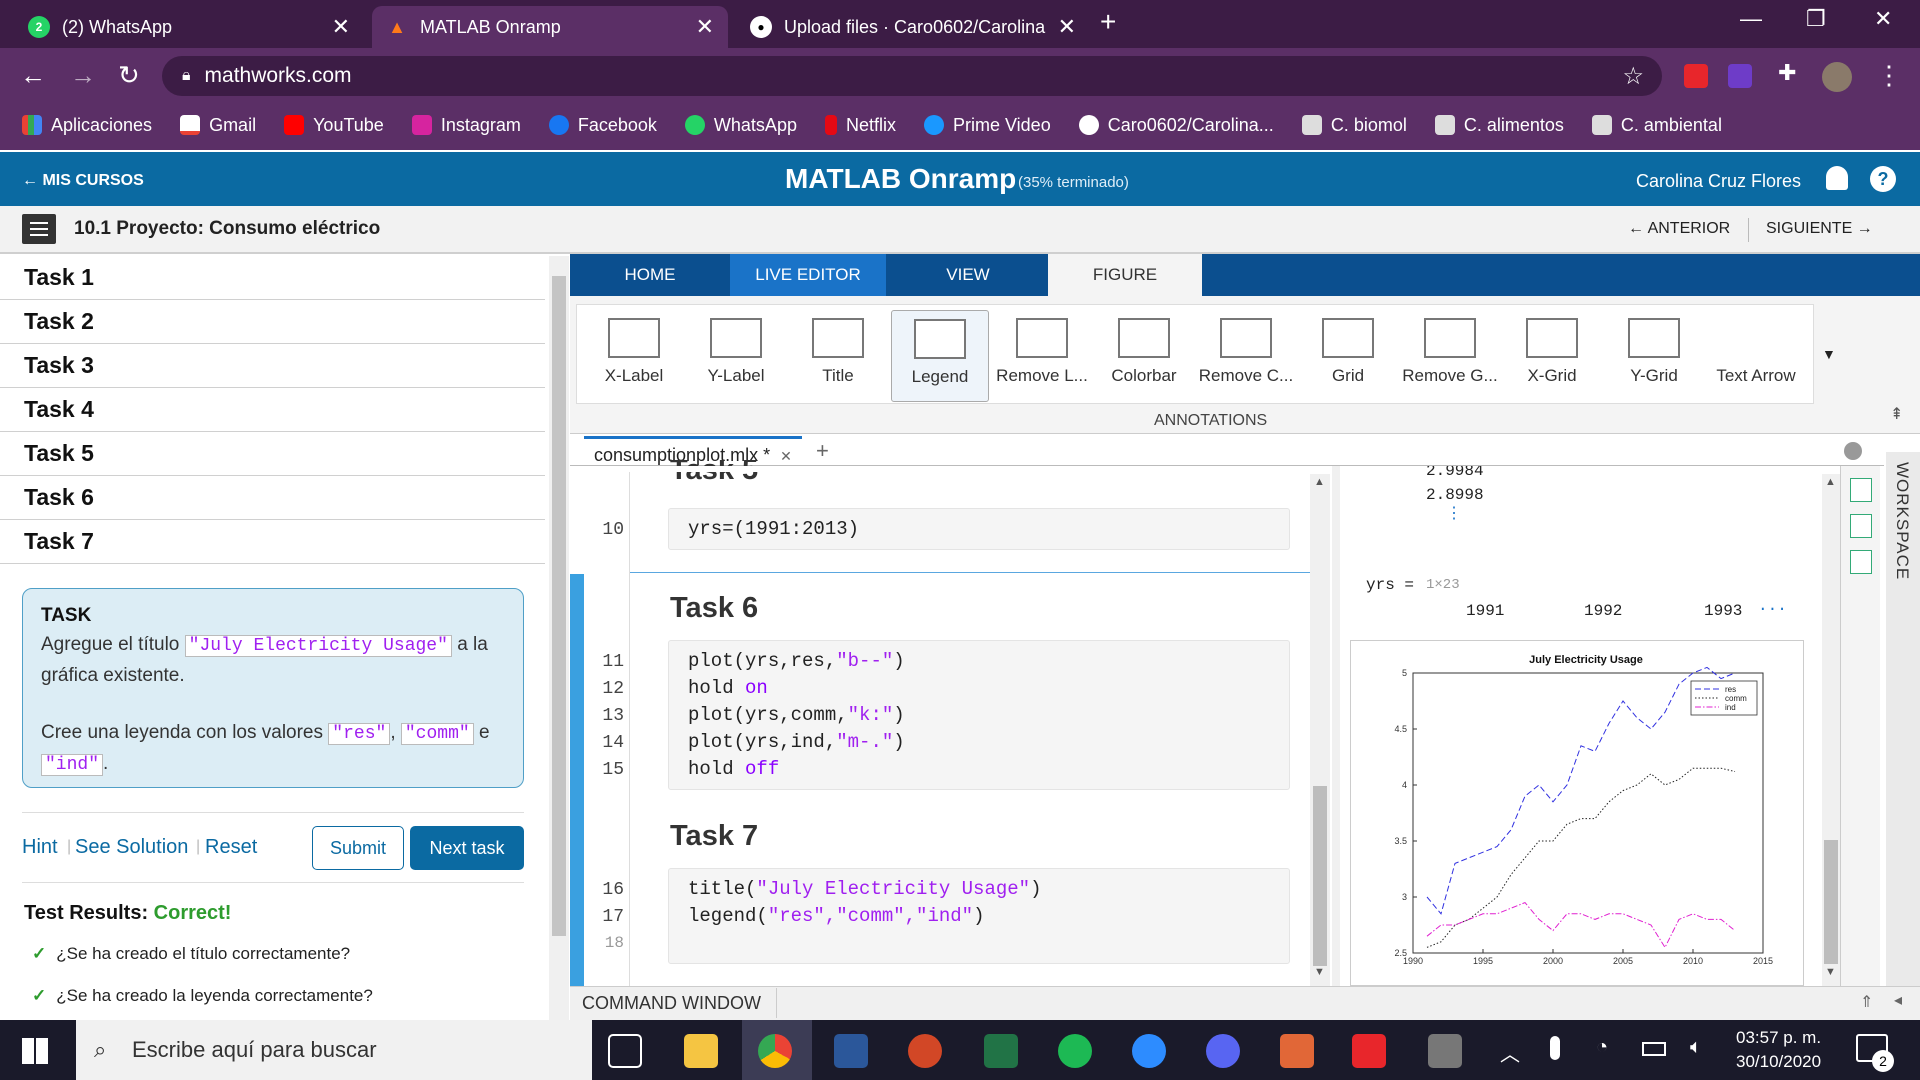 The width and height of the screenshot is (1920, 1080). I want to click on new-tab-button: +, so click(1108, 22).